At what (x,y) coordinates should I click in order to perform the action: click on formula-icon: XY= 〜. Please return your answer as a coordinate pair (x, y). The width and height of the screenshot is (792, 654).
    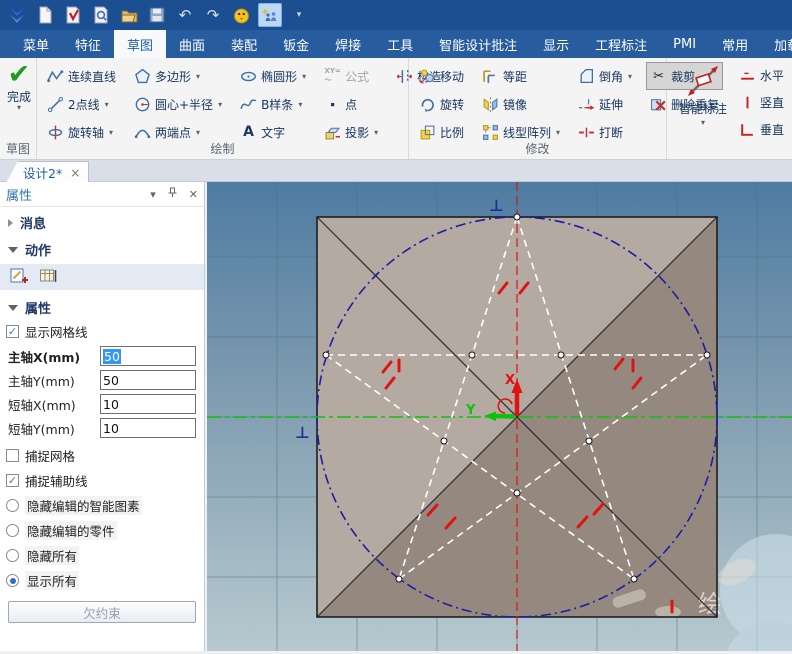
    Looking at the image, I should click on (332, 75).